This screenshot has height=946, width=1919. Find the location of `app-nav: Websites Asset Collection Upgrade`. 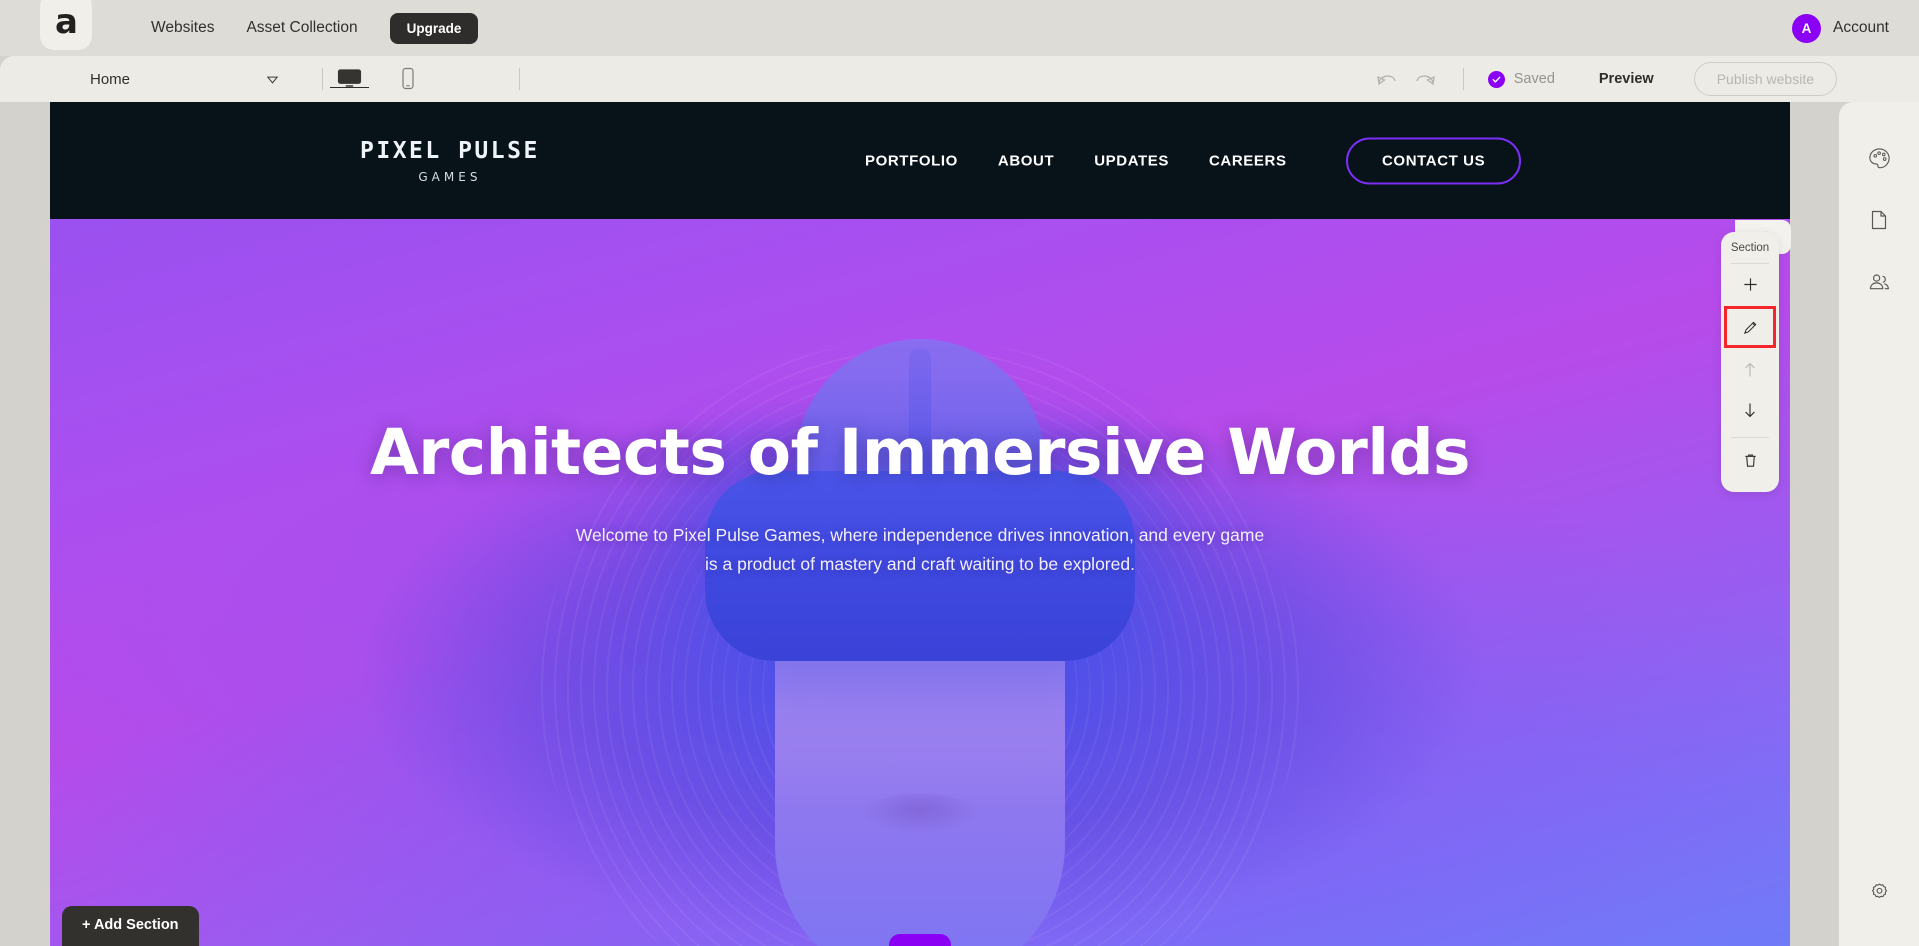

app-nav: Websites Asset Collection Upgrade is located at coordinates (307, 28).